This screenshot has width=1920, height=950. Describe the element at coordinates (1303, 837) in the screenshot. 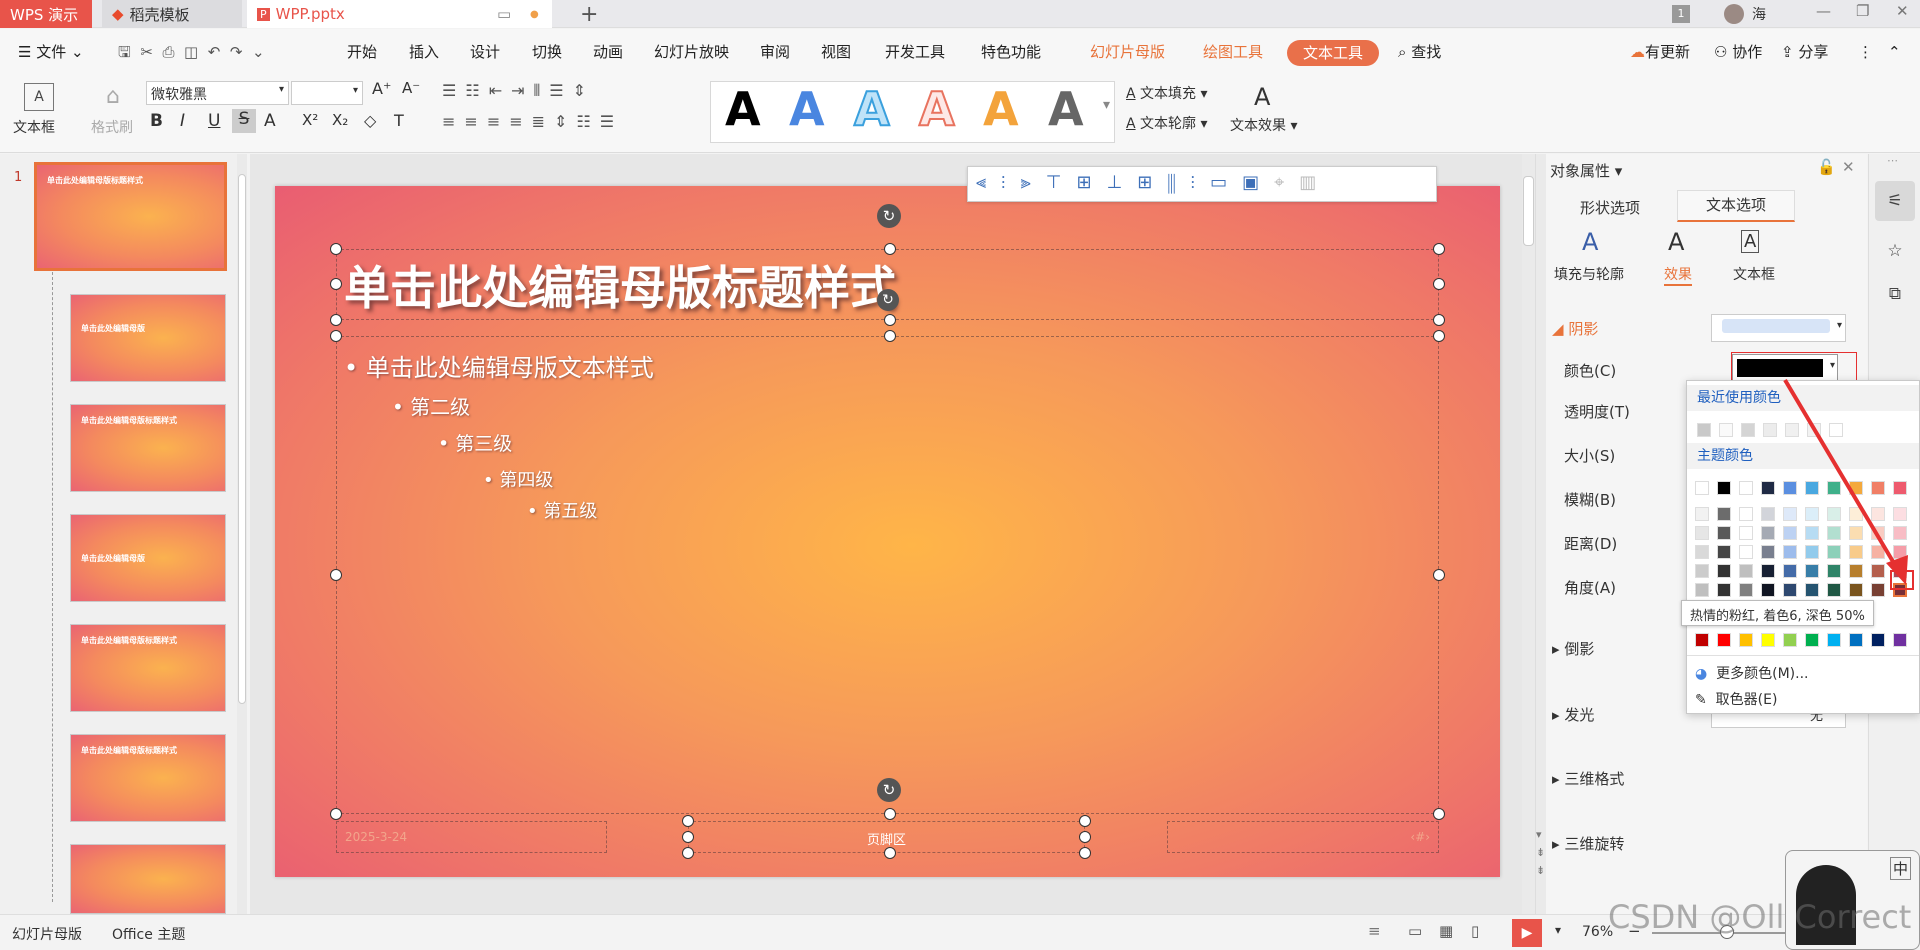

I see `number-placeholder: ‹#›` at that location.